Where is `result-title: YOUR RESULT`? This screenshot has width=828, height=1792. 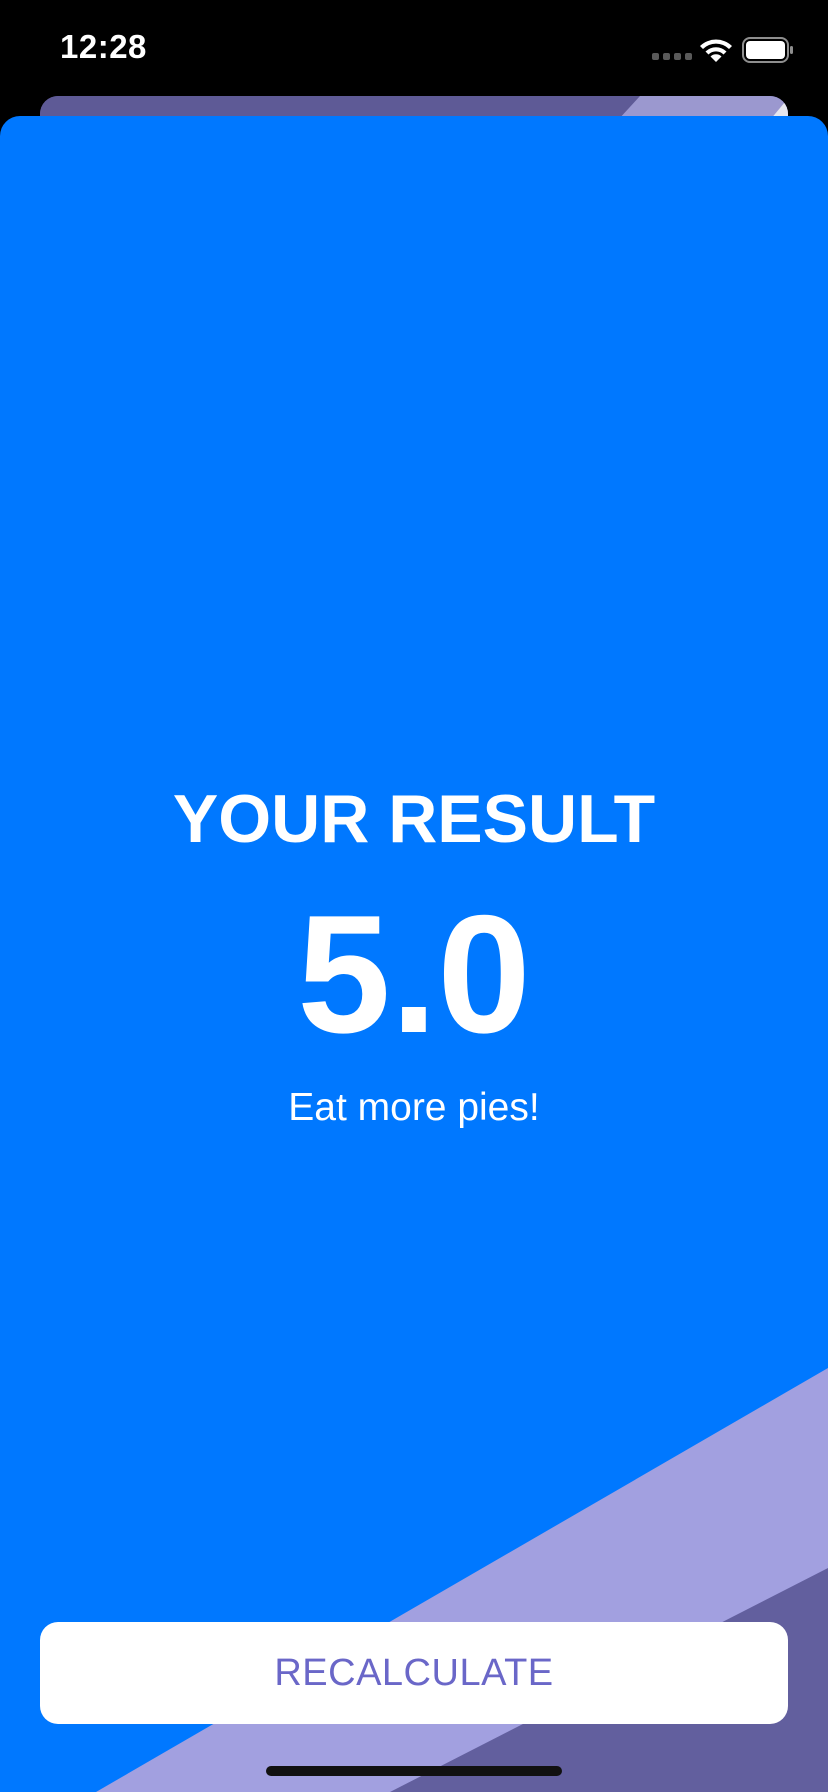 result-title: YOUR RESULT is located at coordinates (414, 819).